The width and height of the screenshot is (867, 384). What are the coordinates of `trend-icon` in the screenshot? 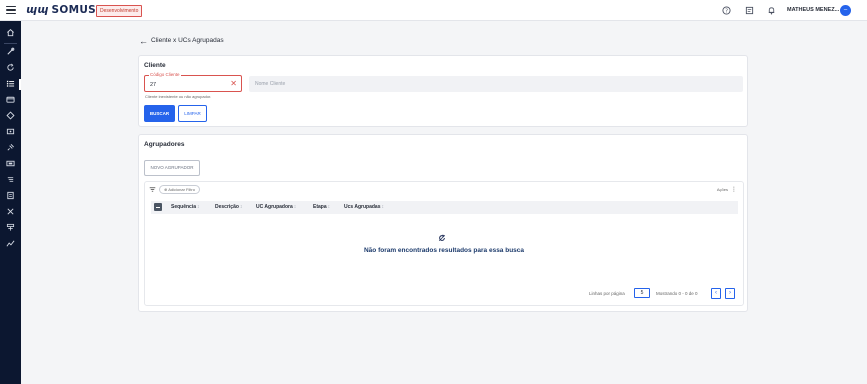 It's located at (10, 244).